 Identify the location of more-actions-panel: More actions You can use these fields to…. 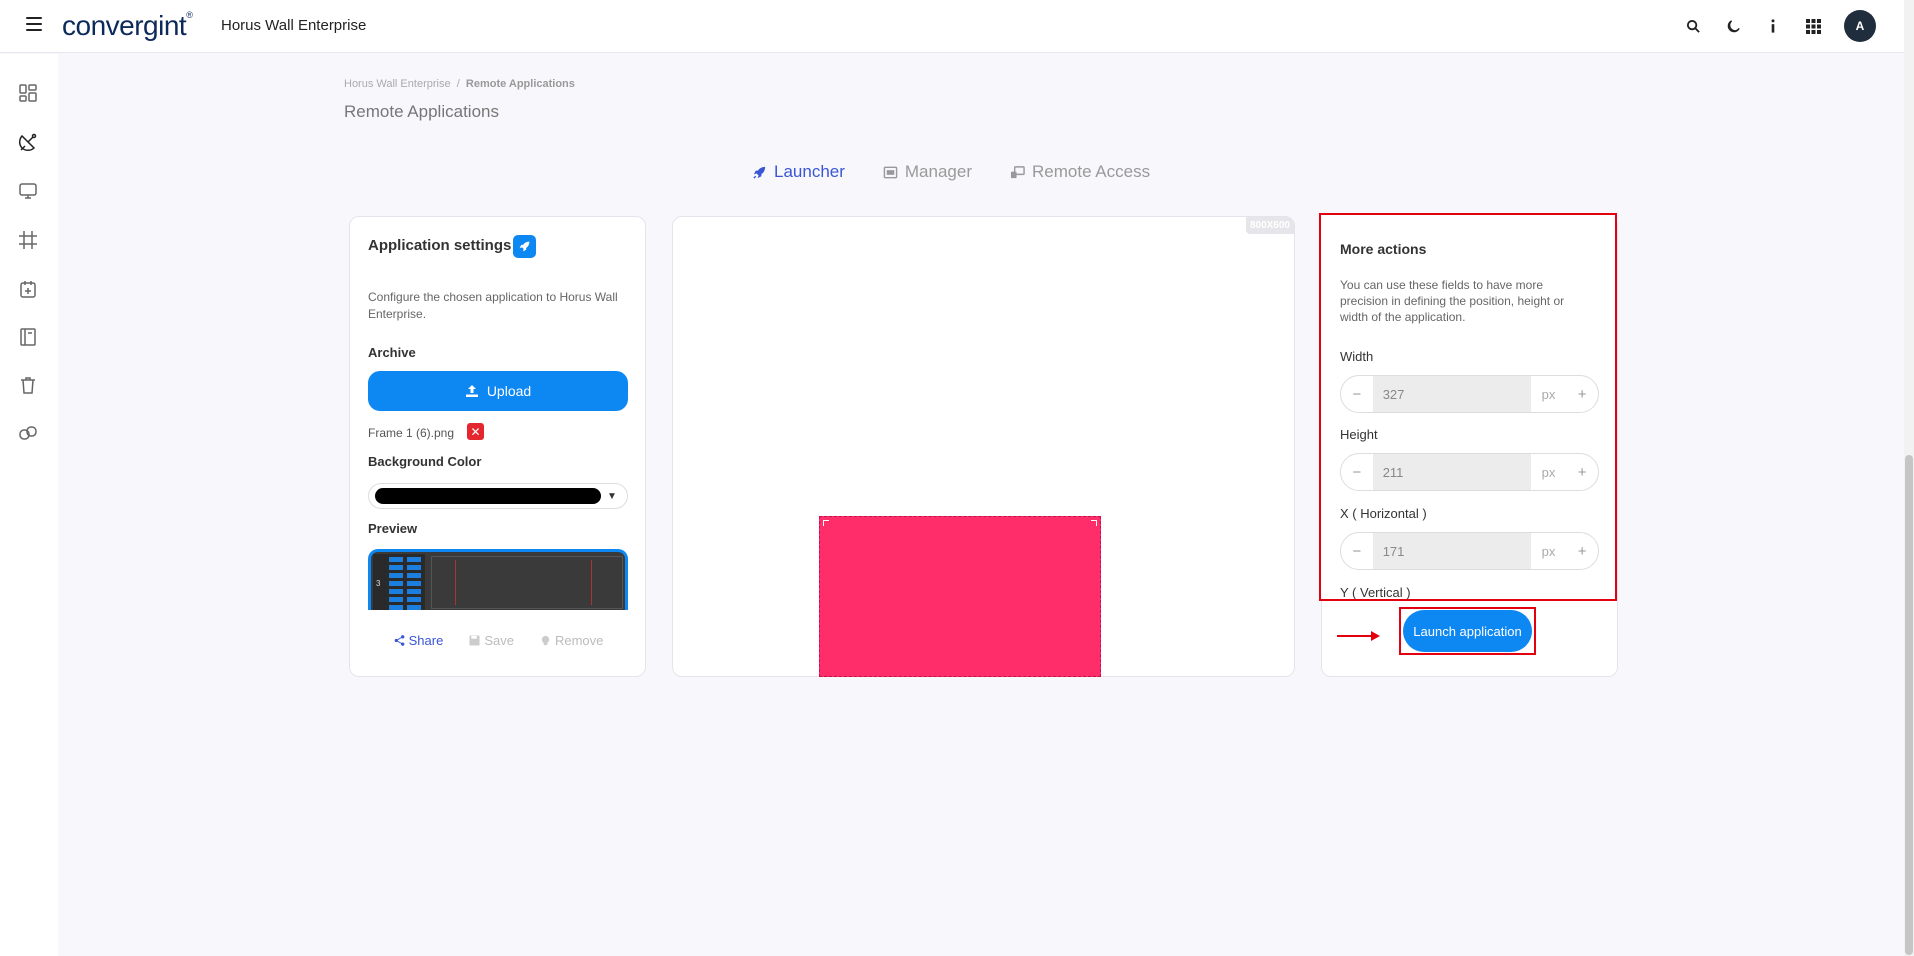
(1468, 407).